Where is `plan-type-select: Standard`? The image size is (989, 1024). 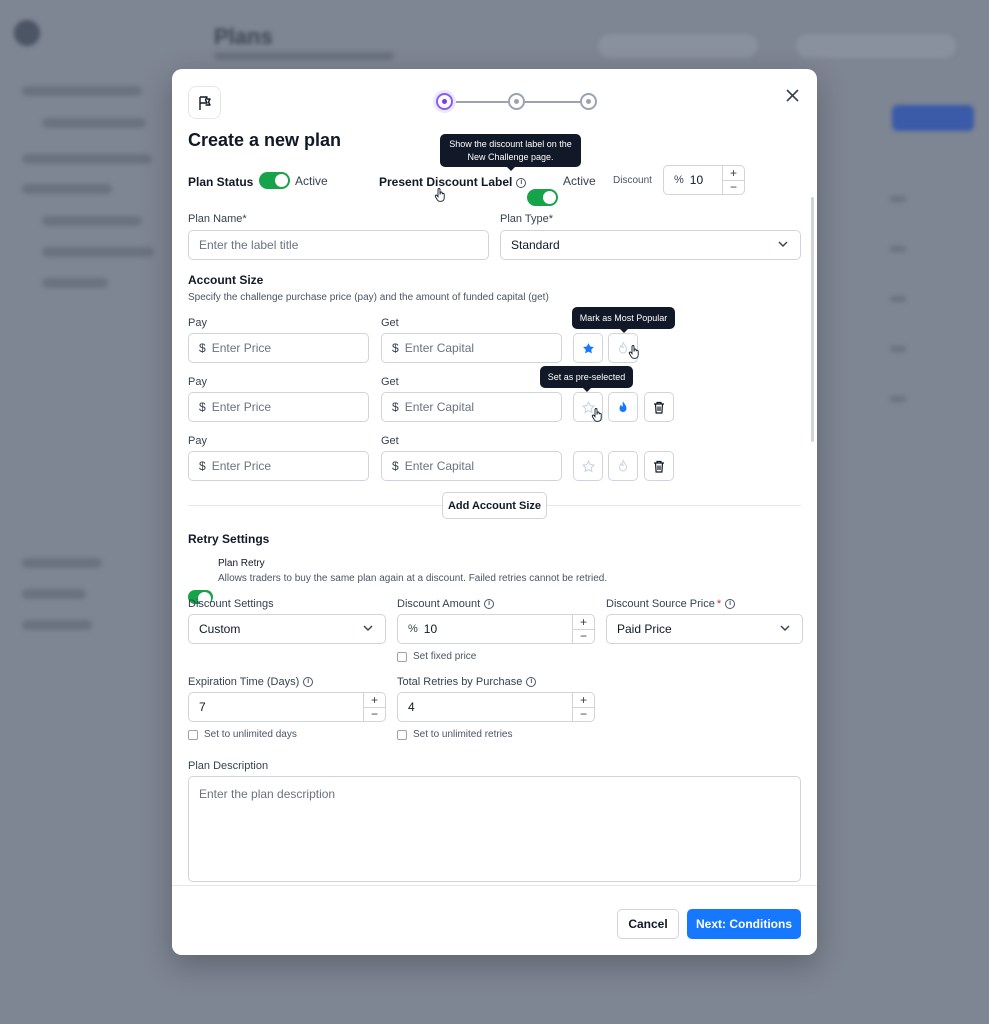 plan-type-select: Standard is located at coordinates (650, 245).